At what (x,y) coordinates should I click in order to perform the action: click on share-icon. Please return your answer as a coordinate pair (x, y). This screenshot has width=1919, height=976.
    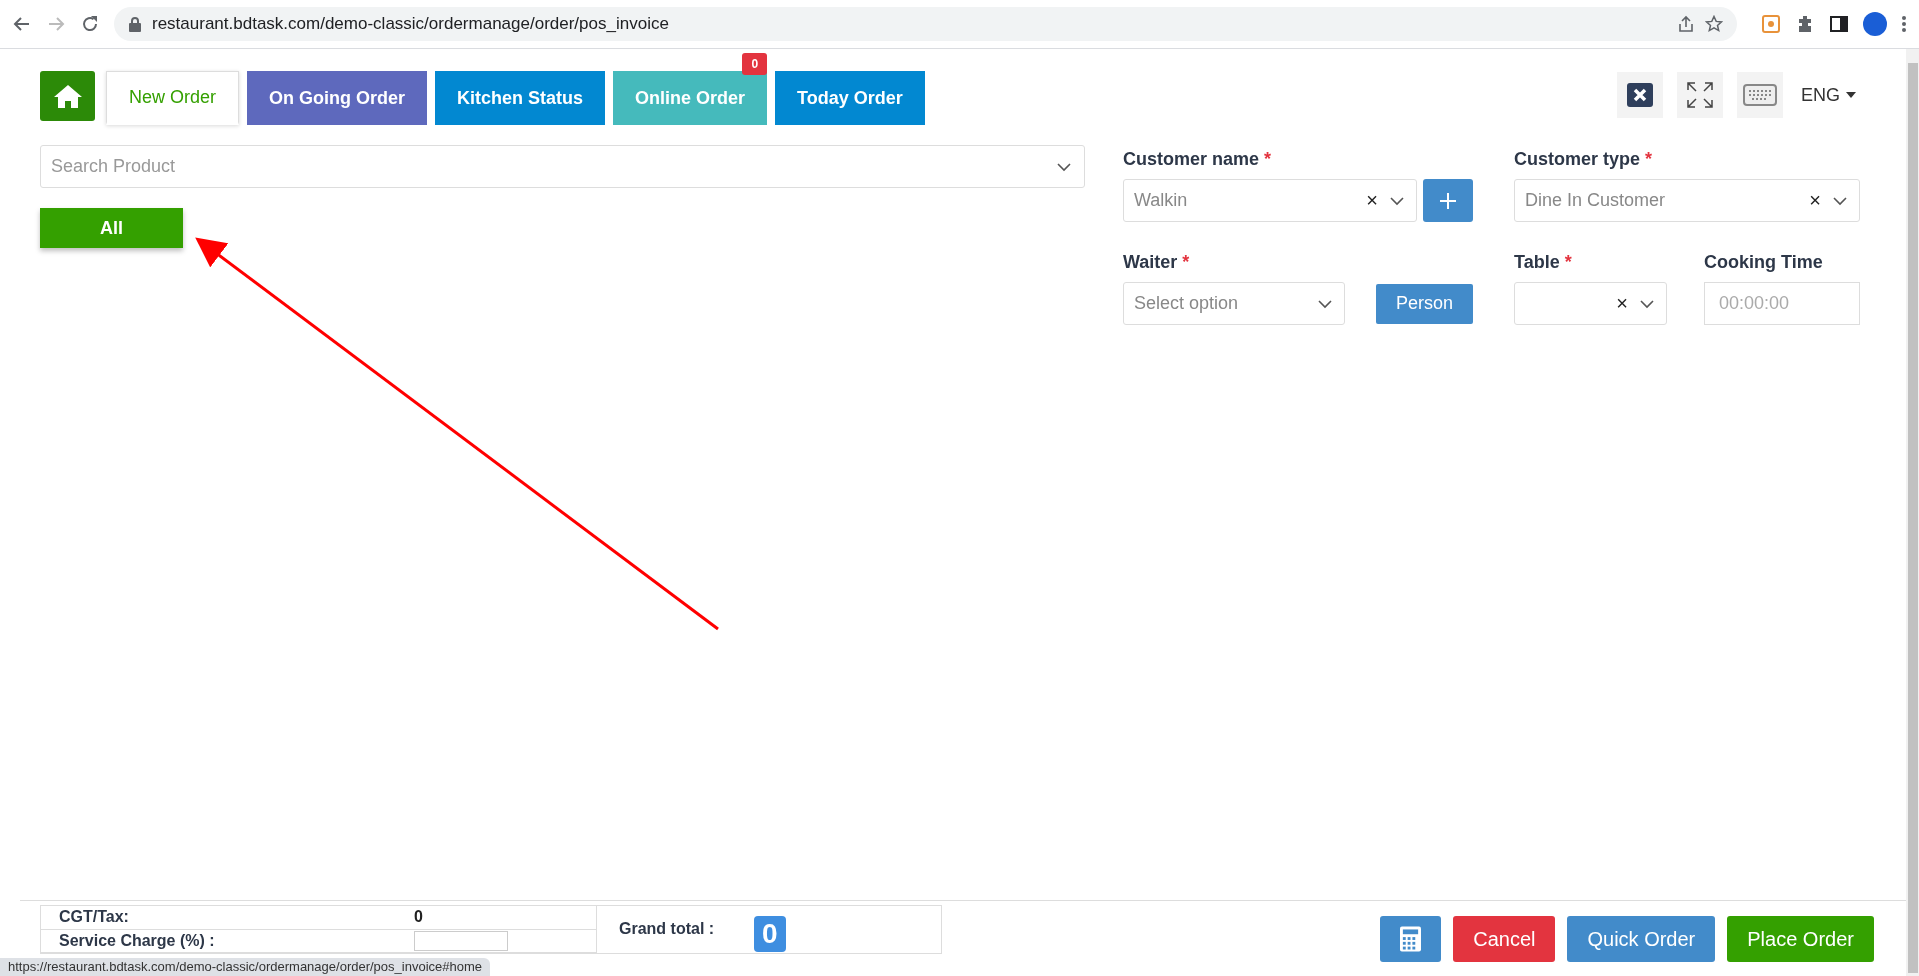
    Looking at the image, I should click on (1686, 24).